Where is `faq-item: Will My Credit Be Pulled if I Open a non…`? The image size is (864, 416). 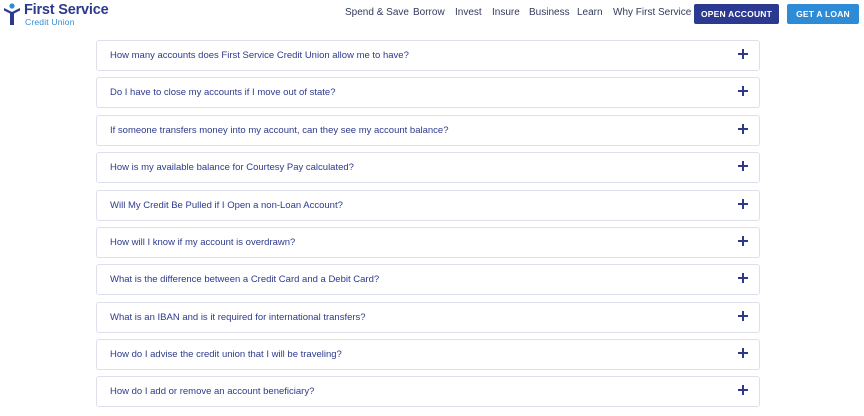 faq-item: Will My Credit Be Pulled if I Open a non… is located at coordinates (428, 205).